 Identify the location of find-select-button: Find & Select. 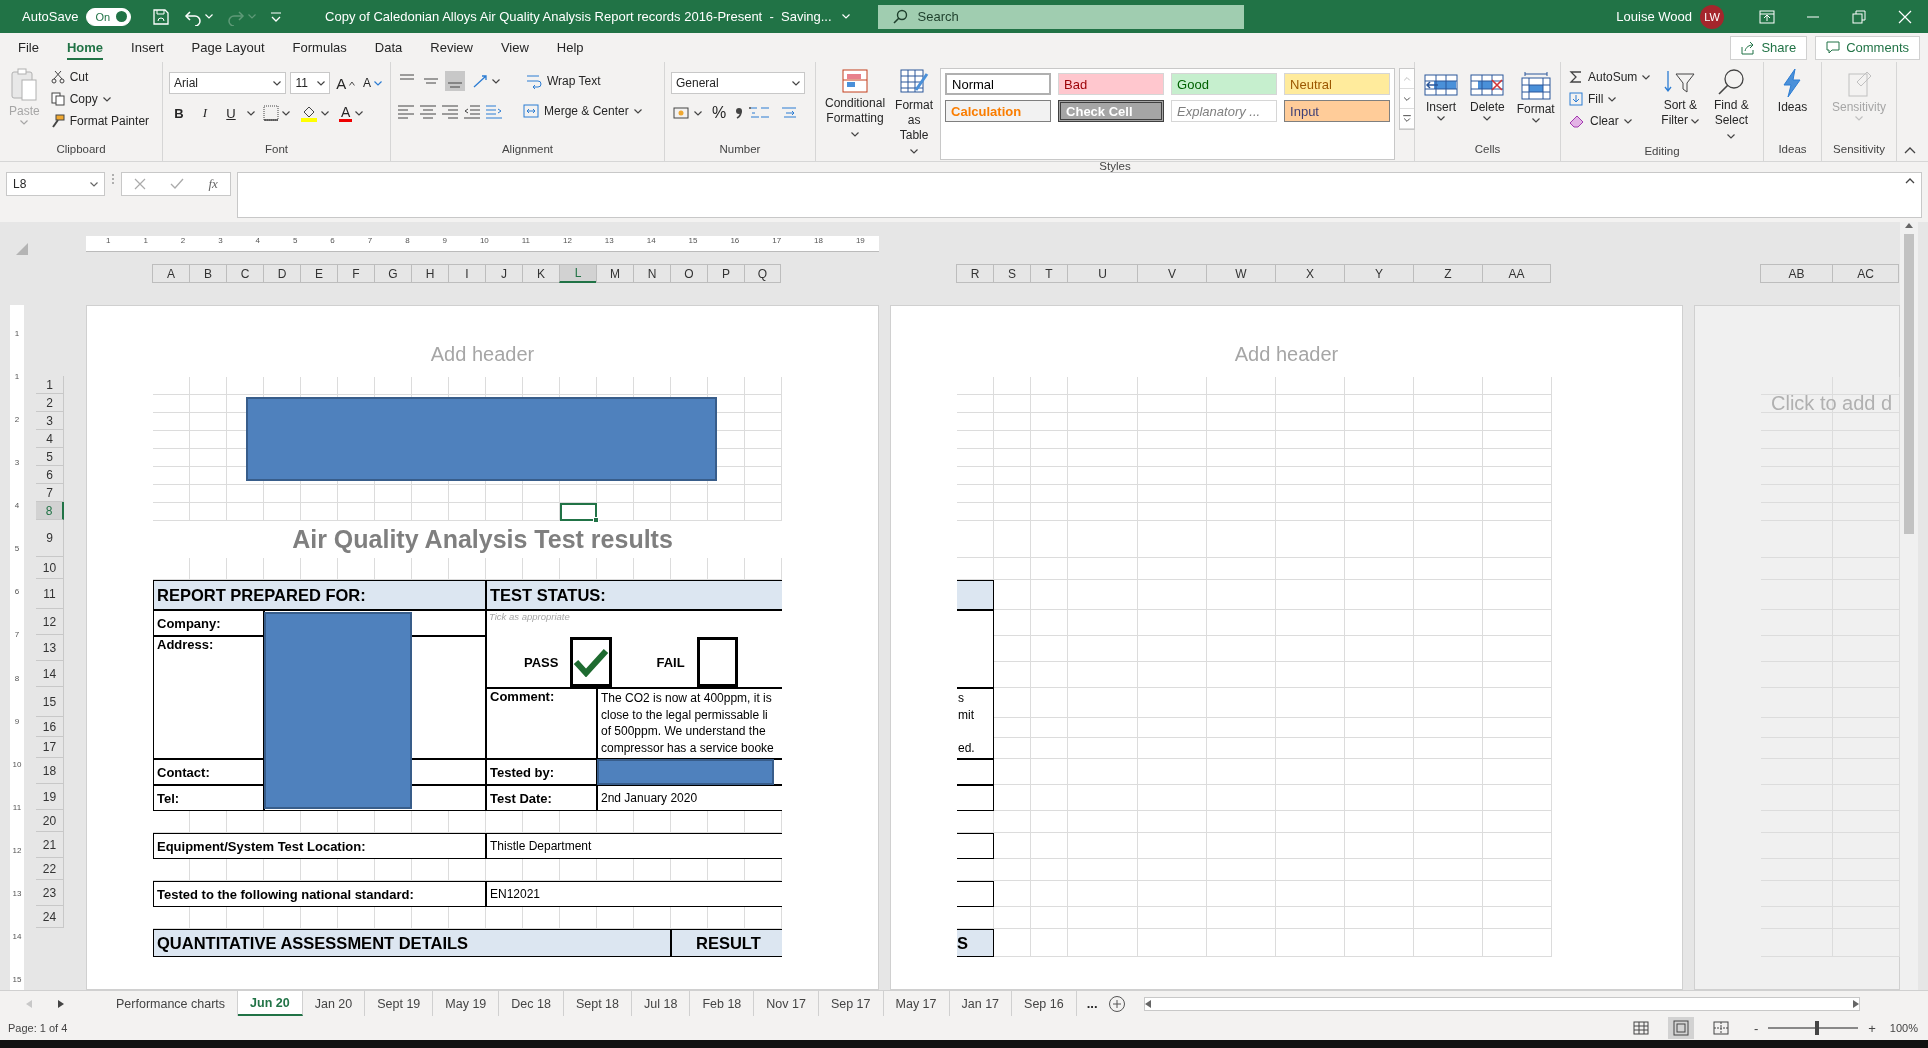
(1731, 105).